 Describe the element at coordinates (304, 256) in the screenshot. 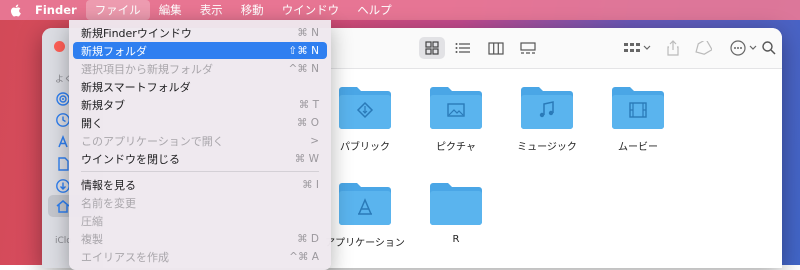

I see `menu-item-shortcut: ^⌘ A` at that location.